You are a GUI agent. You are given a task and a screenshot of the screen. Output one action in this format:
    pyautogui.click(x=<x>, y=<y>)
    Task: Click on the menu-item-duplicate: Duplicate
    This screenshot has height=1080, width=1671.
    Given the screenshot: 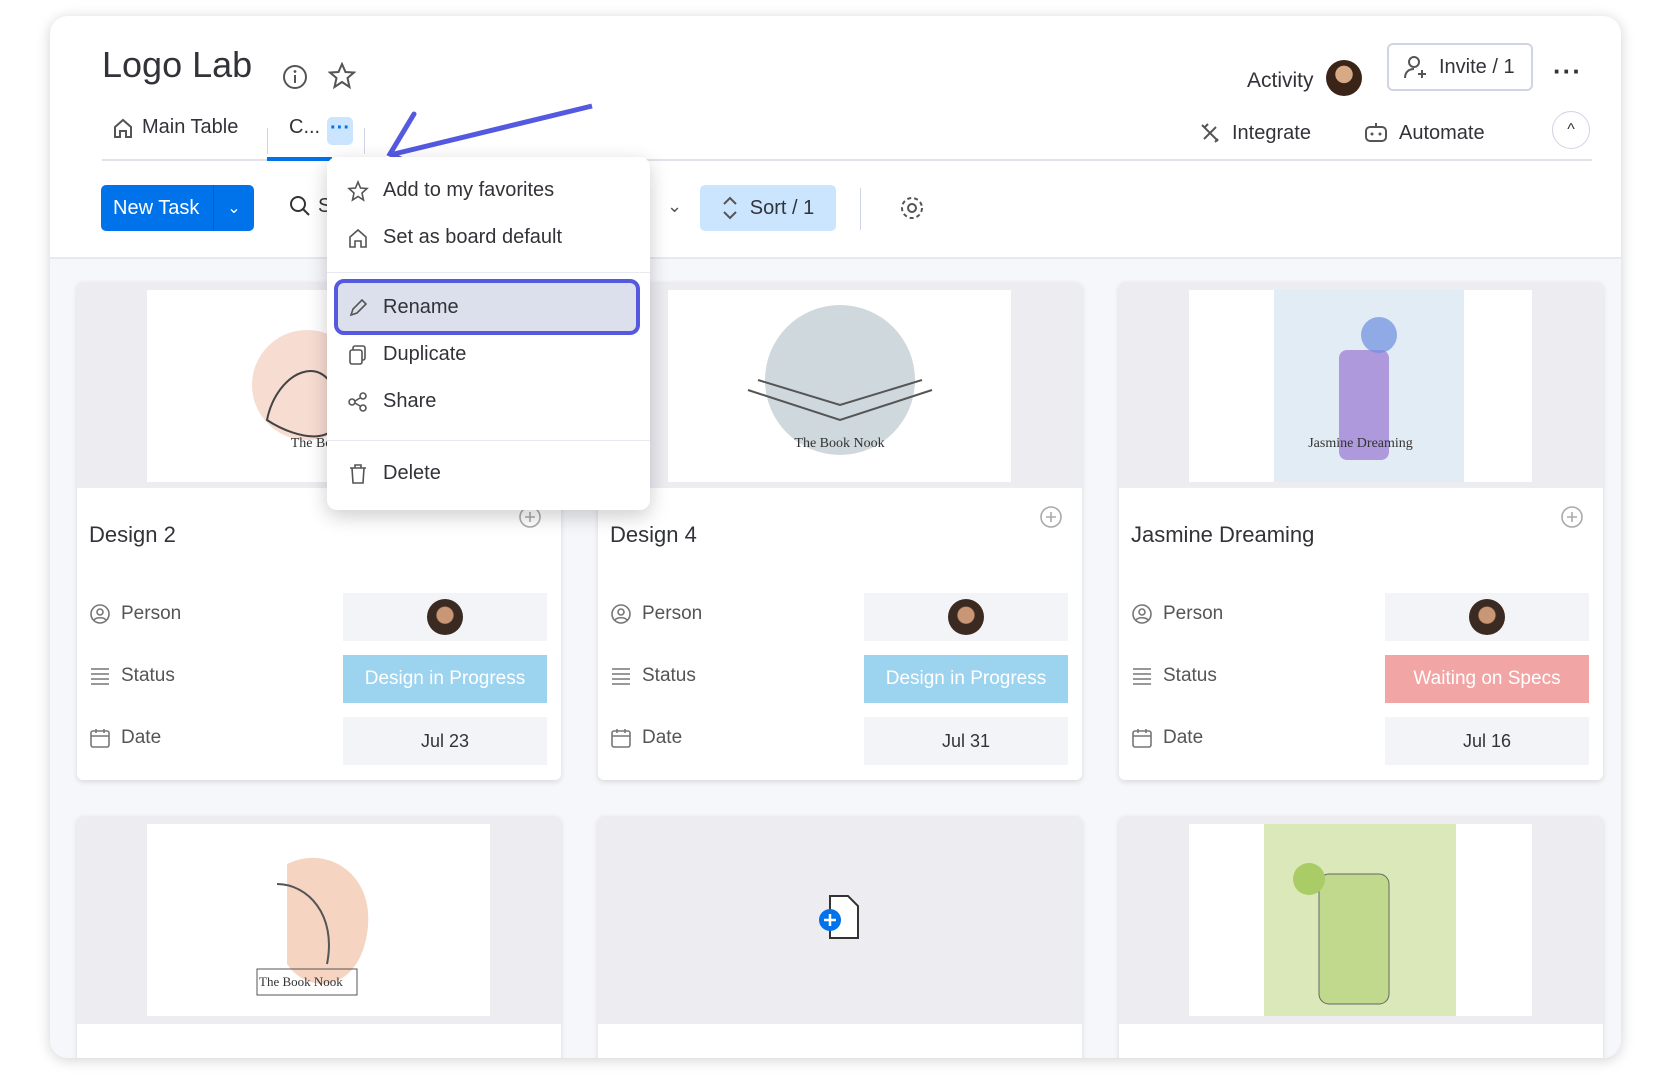 What is the action you would take?
    pyautogui.click(x=406, y=354)
    